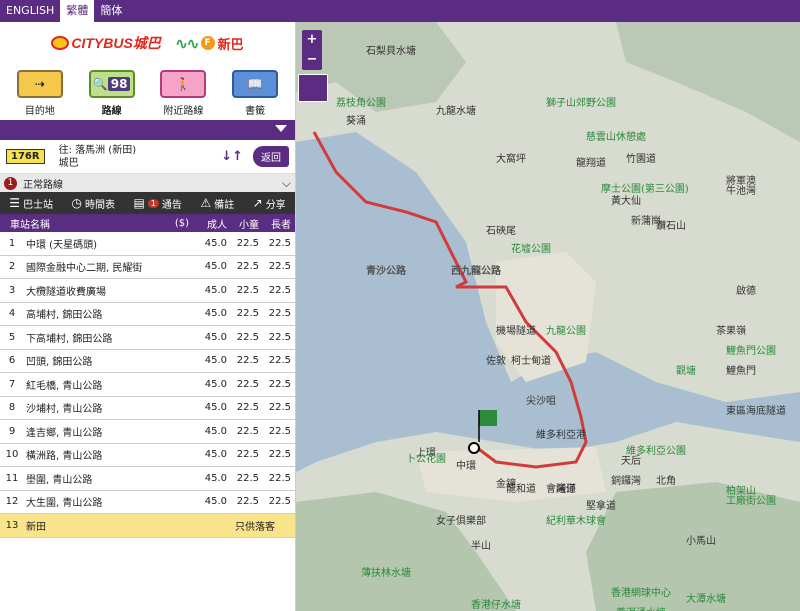 This screenshot has height=611, width=800. Describe the element at coordinates (391, 51) in the screenshot. I see `map-label: 石梨貝水塘` at that location.